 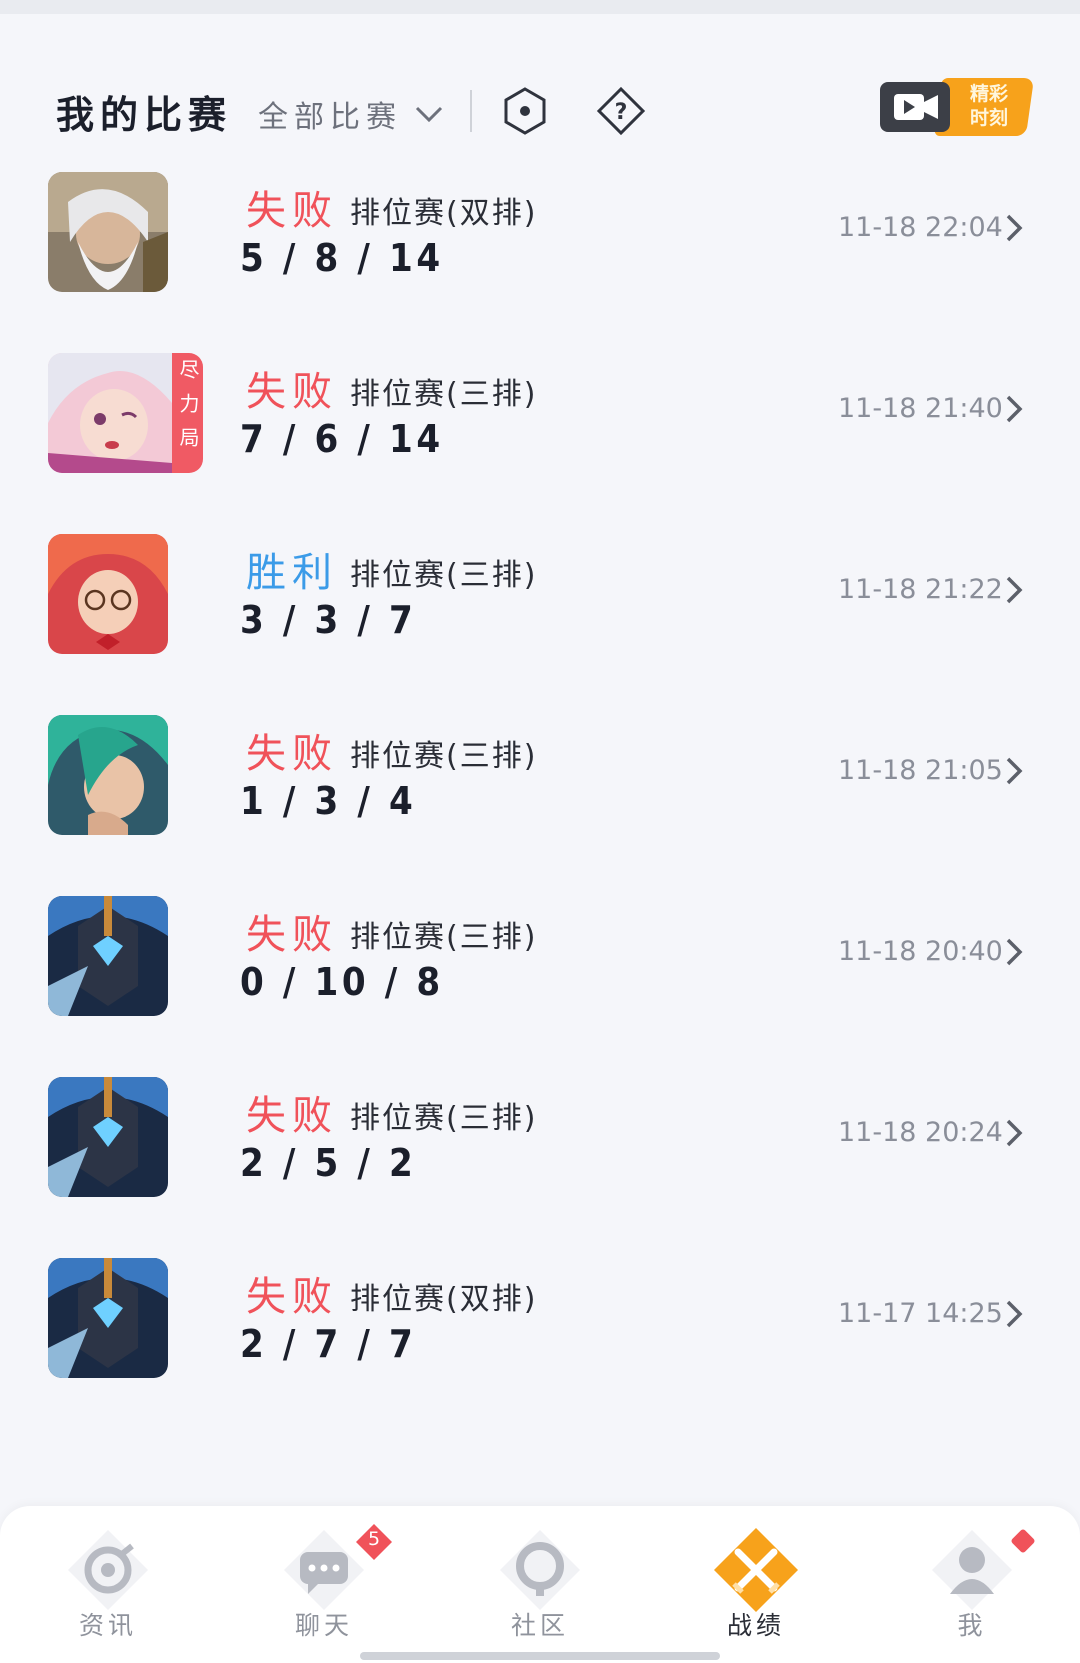 What do you see at coordinates (540, 1329) in the screenshot?
I see `match-row: 失败 排位赛(双排) 2 / 7 / 7 11-17 14:25` at bounding box center [540, 1329].